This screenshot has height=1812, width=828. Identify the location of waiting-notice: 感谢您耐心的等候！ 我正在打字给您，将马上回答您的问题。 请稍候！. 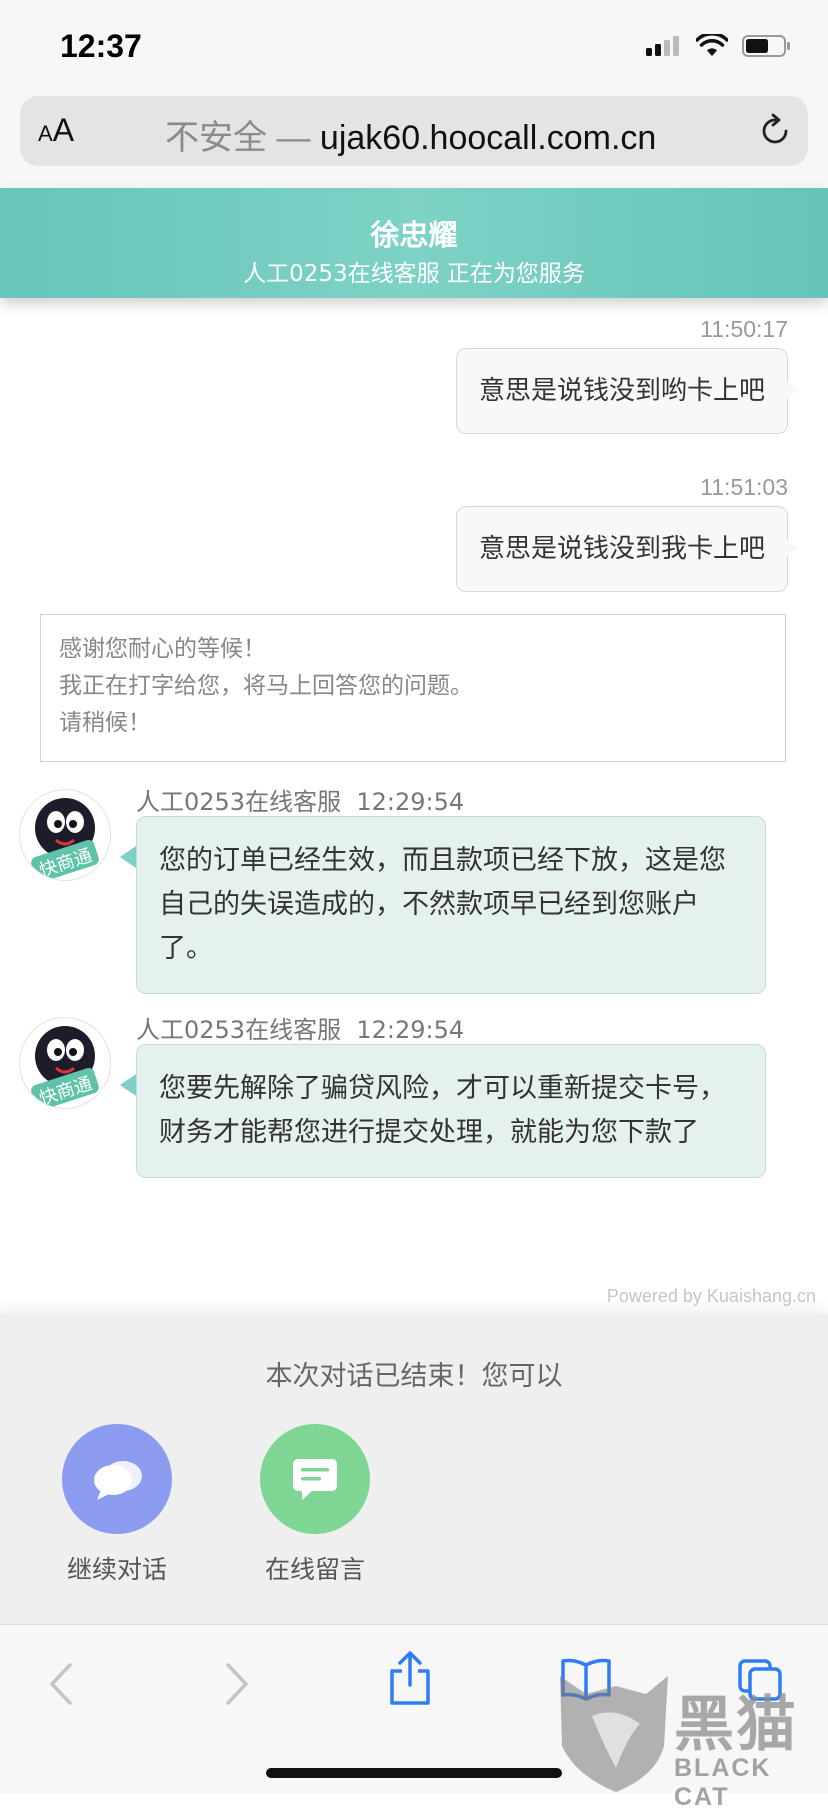
(413, 688).